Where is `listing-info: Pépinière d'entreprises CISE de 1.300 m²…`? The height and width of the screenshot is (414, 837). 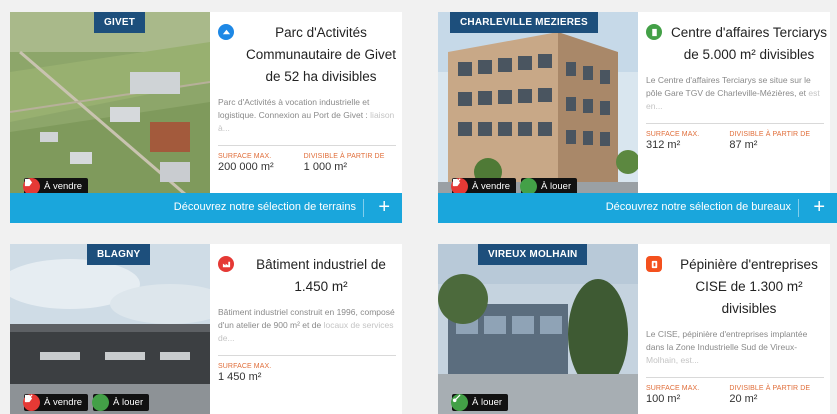
listing-info: Pépinière d'entreprises CISE de 1.300 m²… is located at coordinates (737, 329).